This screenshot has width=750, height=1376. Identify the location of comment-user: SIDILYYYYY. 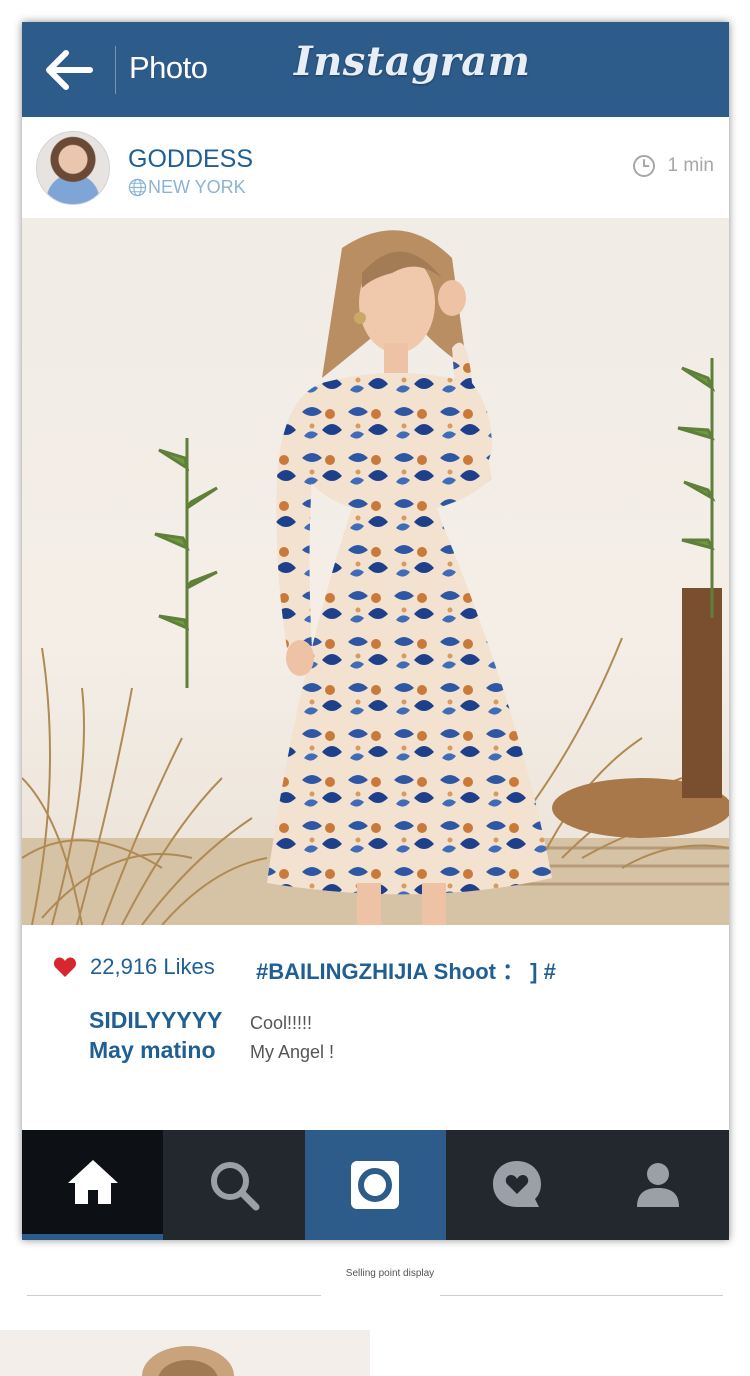
(155, 1020).